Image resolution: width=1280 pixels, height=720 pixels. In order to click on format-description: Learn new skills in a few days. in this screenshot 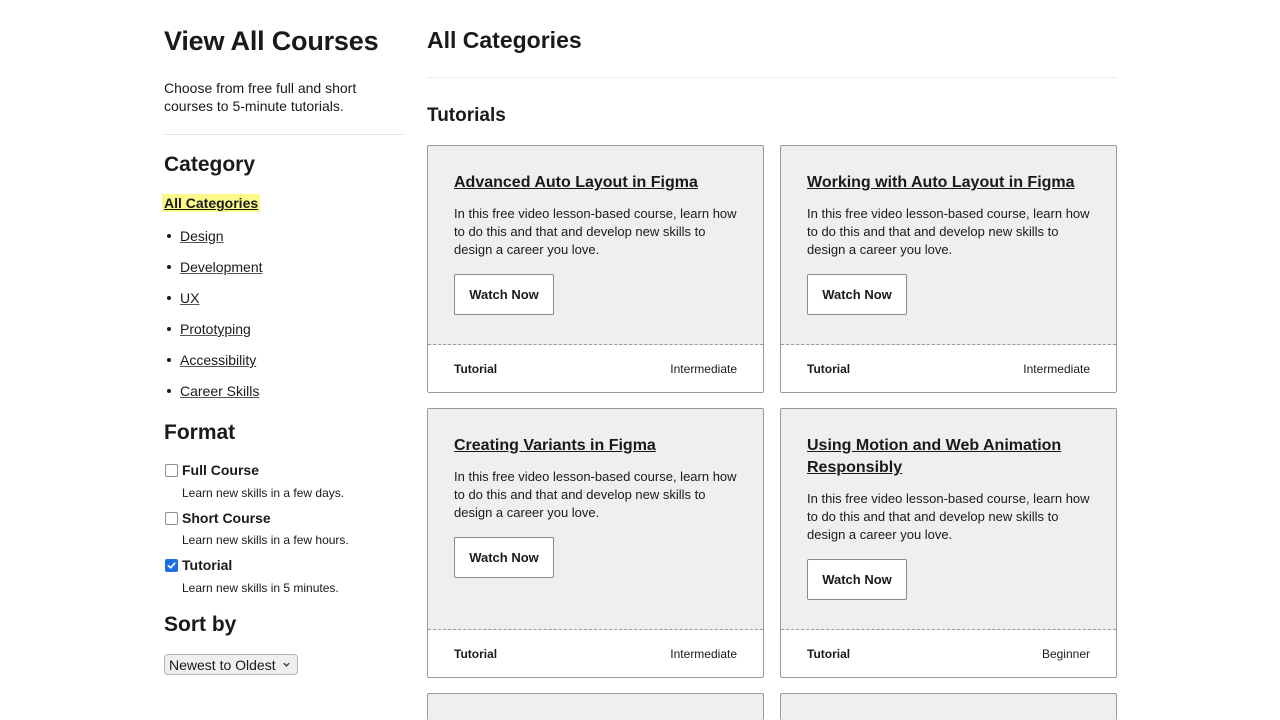, I will do `click(263, 493)`.